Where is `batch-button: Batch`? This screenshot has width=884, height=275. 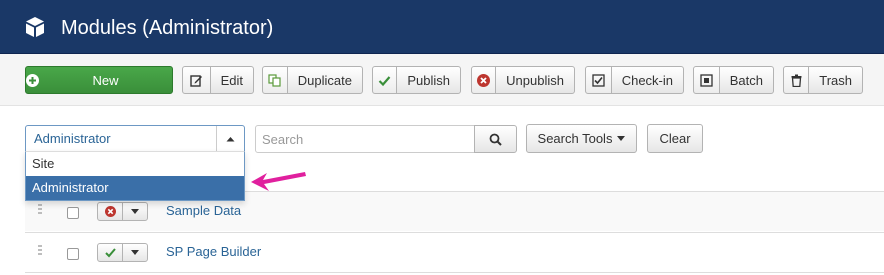 batch-button: Batch is located at coordinates (733, 80).